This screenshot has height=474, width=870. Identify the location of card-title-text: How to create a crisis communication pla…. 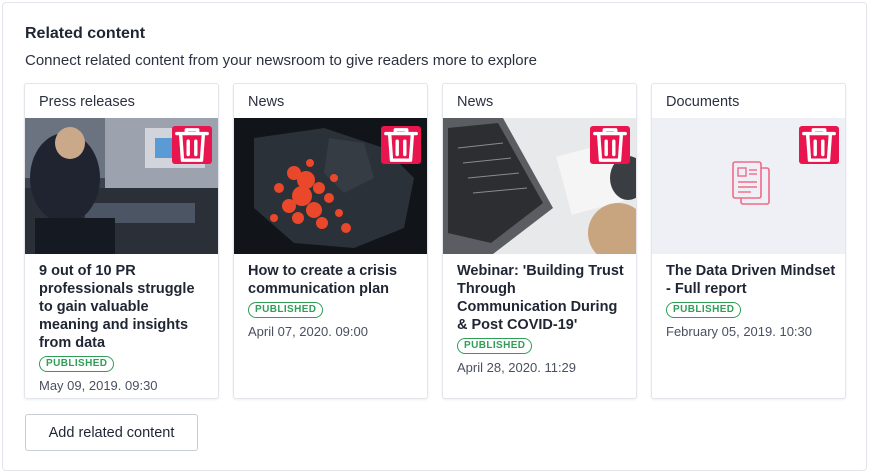
(322, 280).